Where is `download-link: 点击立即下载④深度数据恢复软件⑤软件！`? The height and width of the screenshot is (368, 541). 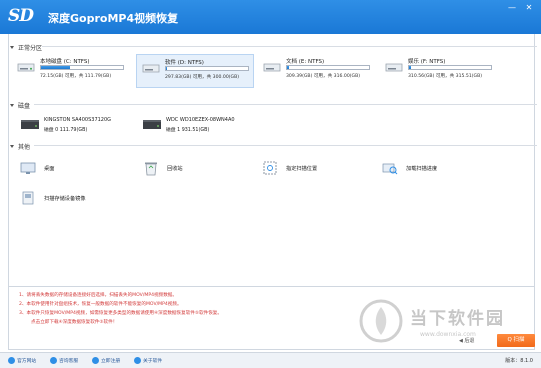 download-link: 点击立即下载④深度数据恢复软件⑤软件！ is located at coordinates (74, 322).